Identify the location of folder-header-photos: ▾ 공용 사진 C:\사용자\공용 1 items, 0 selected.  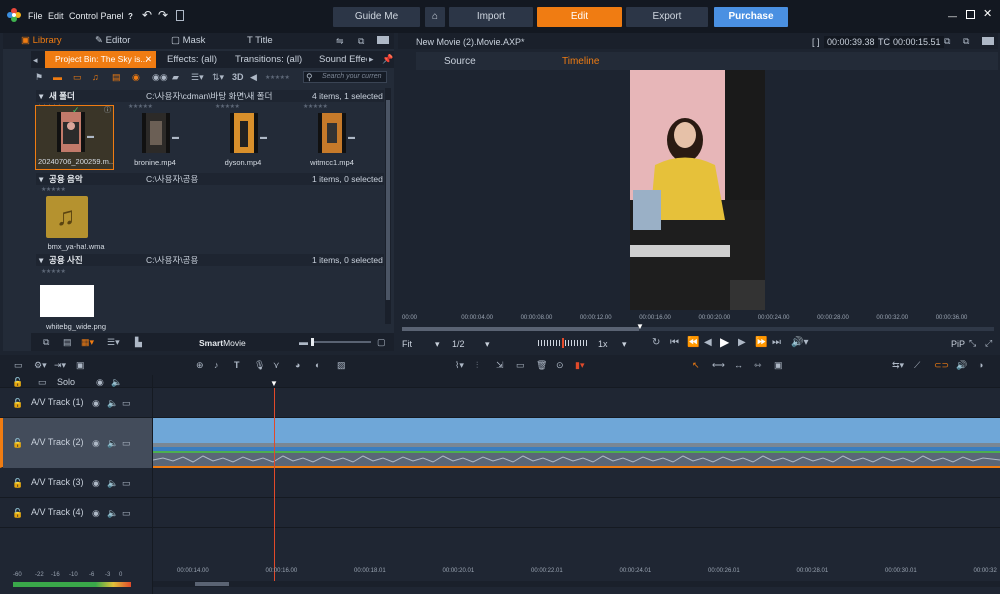
(210, 260).